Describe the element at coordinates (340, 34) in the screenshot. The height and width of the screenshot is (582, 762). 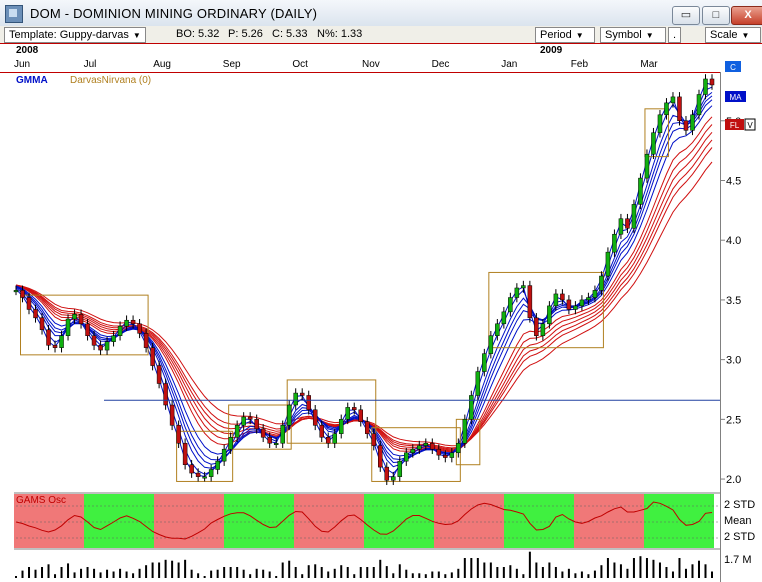
I see `n-percent-value: N%: 1.33` at that location.